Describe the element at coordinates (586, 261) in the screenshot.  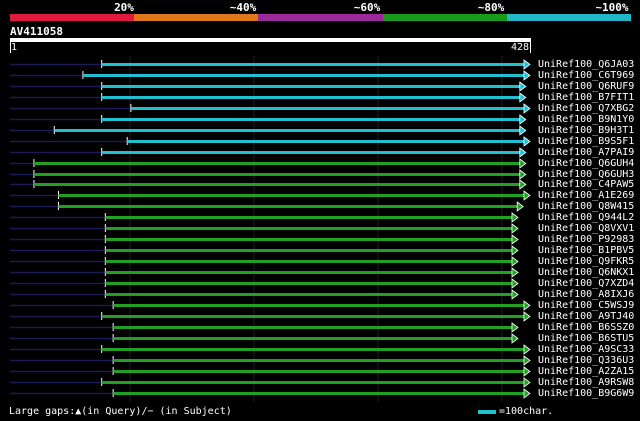
I see `hit-name-link: UniRef100_Q9FKR5` at that location.